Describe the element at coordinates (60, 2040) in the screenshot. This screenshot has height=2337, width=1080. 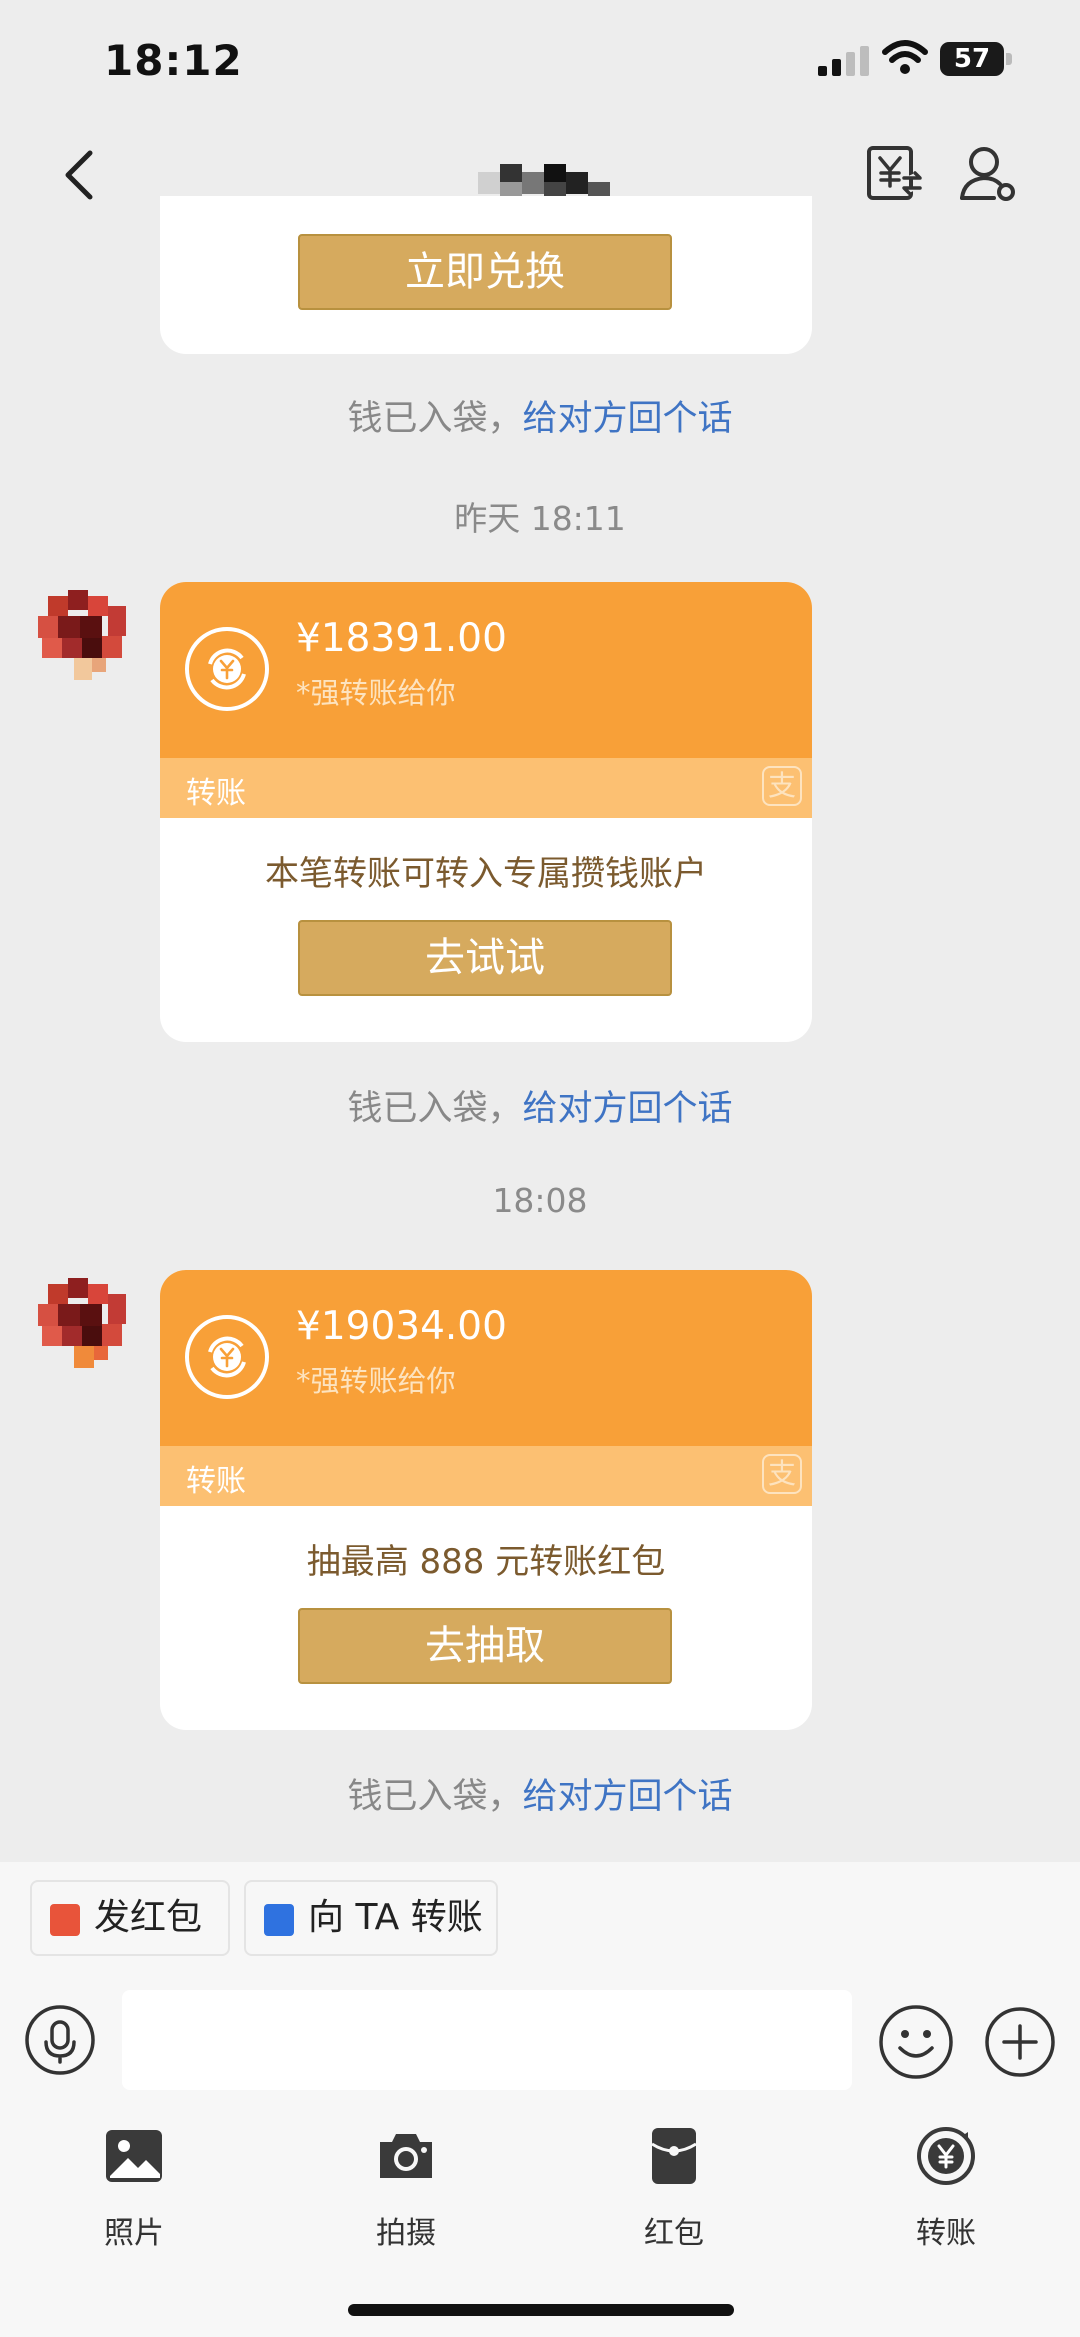
I see `voice-icon` at that location.